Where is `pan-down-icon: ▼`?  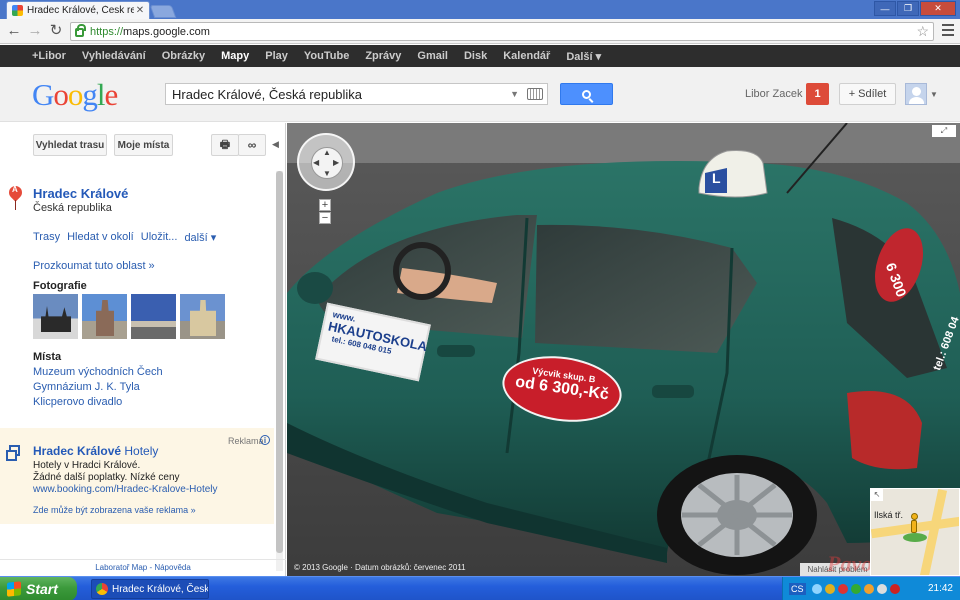
pan-down-icon: ▼ is located at coordinates (327, 173).